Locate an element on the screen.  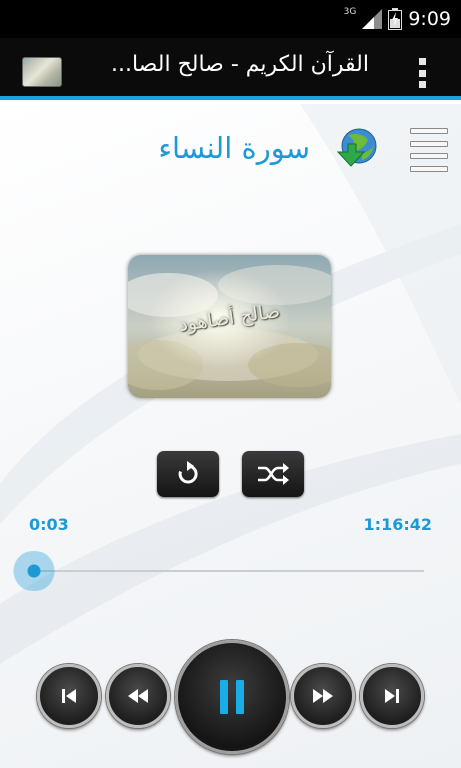
pause-button is located at coordinates (232, 697).